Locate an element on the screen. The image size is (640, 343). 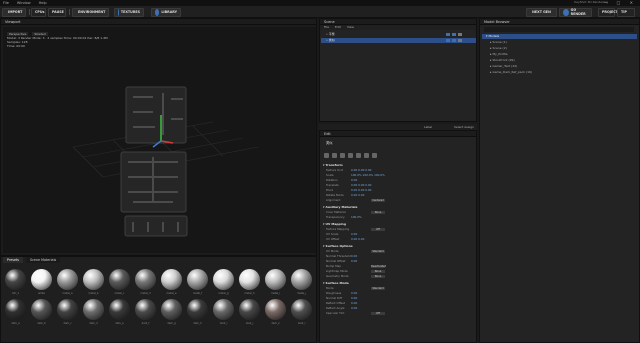
browser-tree-item: ▸ Scene (2) is located at coordinates (498, 48).